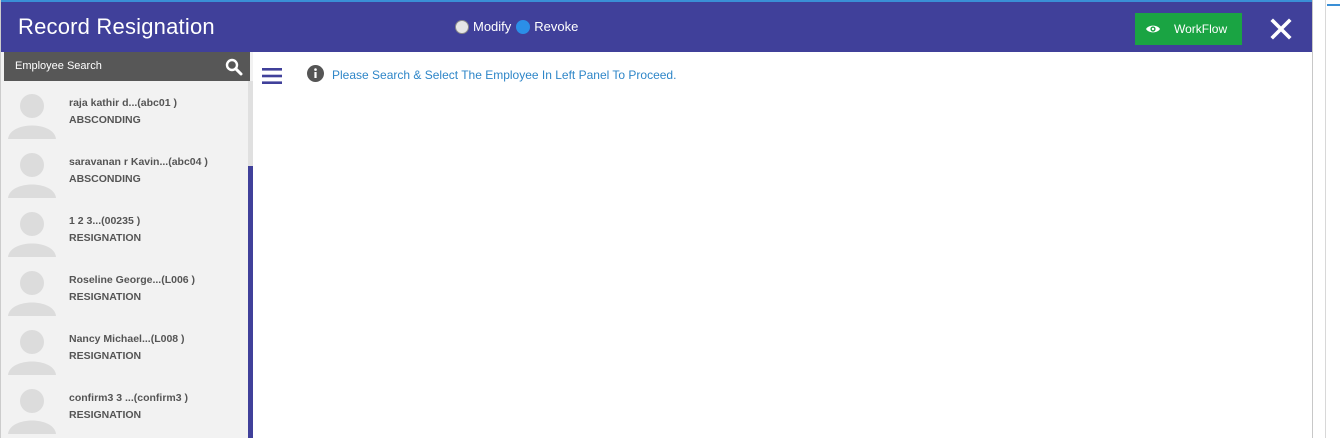 Image resolution: width=1340 pixels, height=438 pixels. Describe the element at coordinates (1201, 29) in the screenshot. I see `workflow-button-label: WorkFlow` at that location.